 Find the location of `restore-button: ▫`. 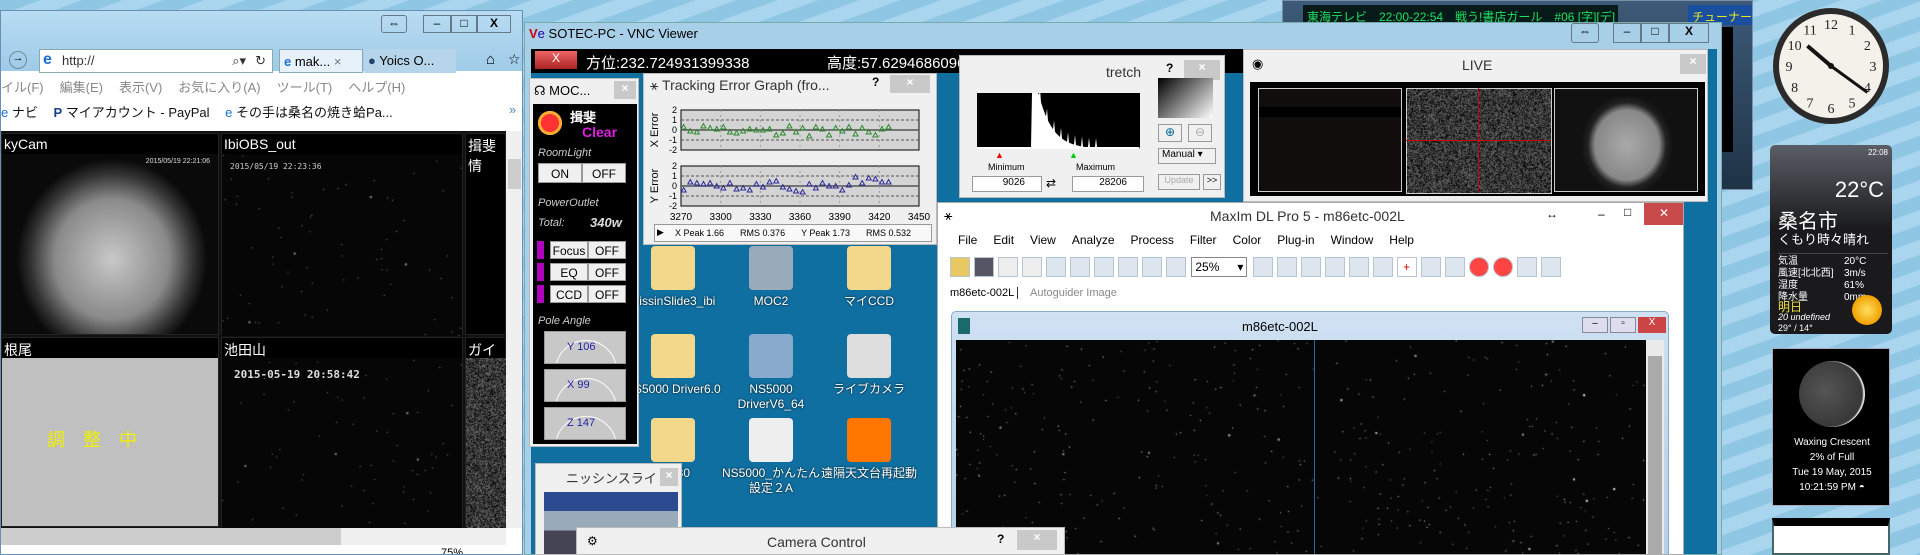

restore-button: ▫ is located at coordinates (1623, 325).